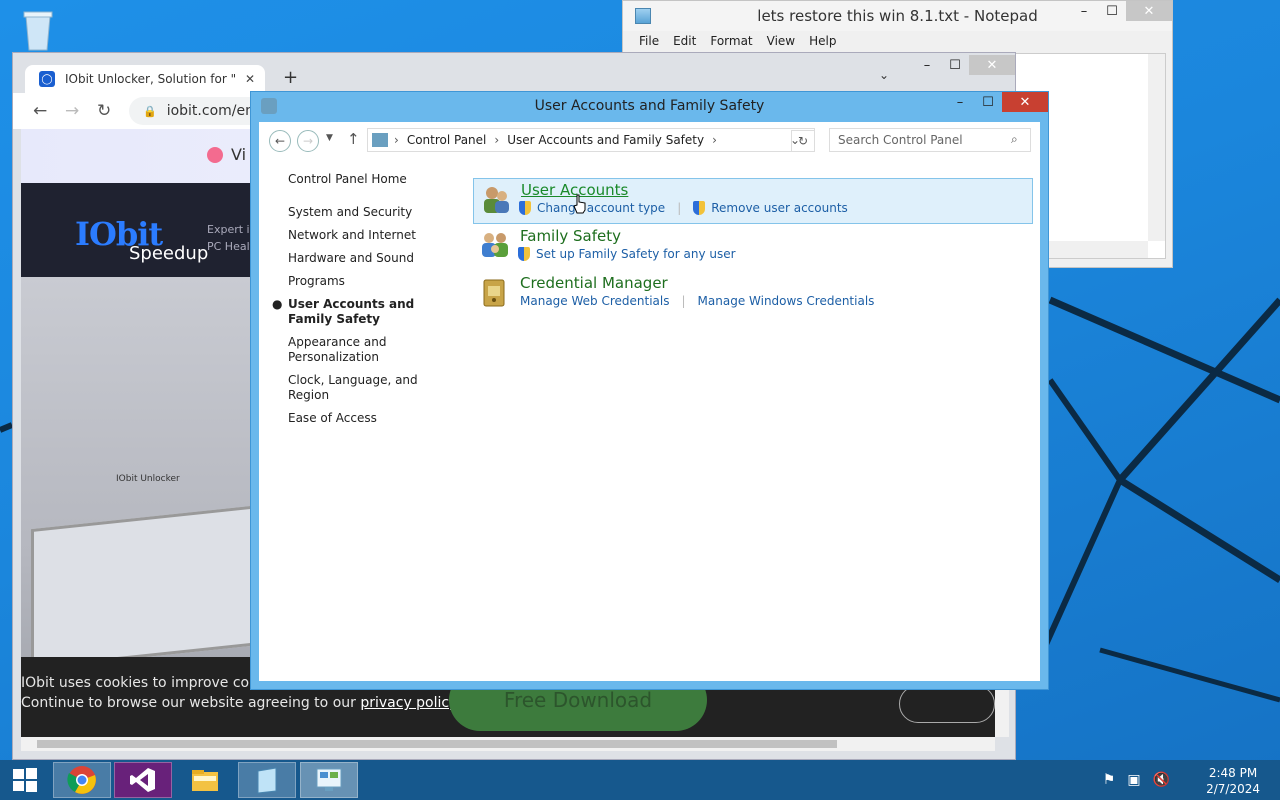 The width and height of the screenshot is (1280, 800). Describe the element at coordinates (496, 199) in the screenshot. I see `user-accounts-icon` at that location.